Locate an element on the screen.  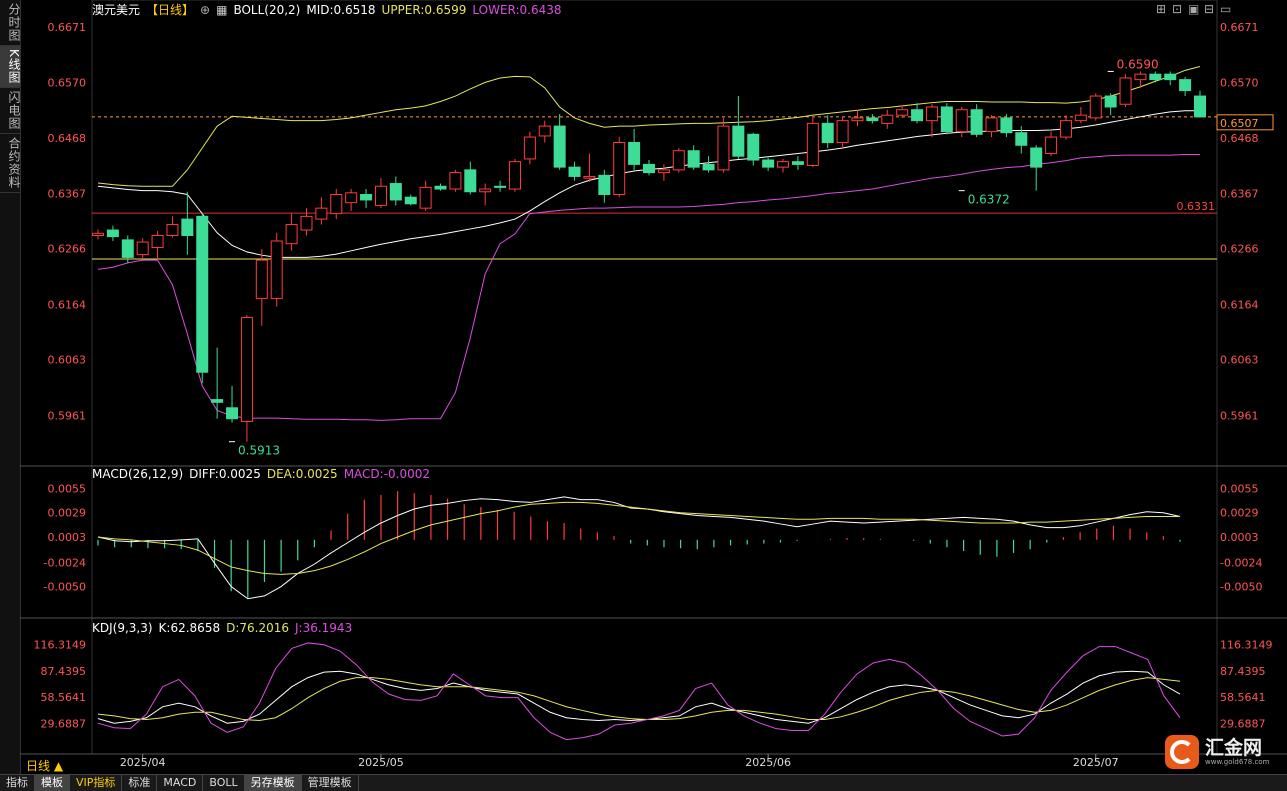
macd-diff-line is located at coordinates (639, 548).